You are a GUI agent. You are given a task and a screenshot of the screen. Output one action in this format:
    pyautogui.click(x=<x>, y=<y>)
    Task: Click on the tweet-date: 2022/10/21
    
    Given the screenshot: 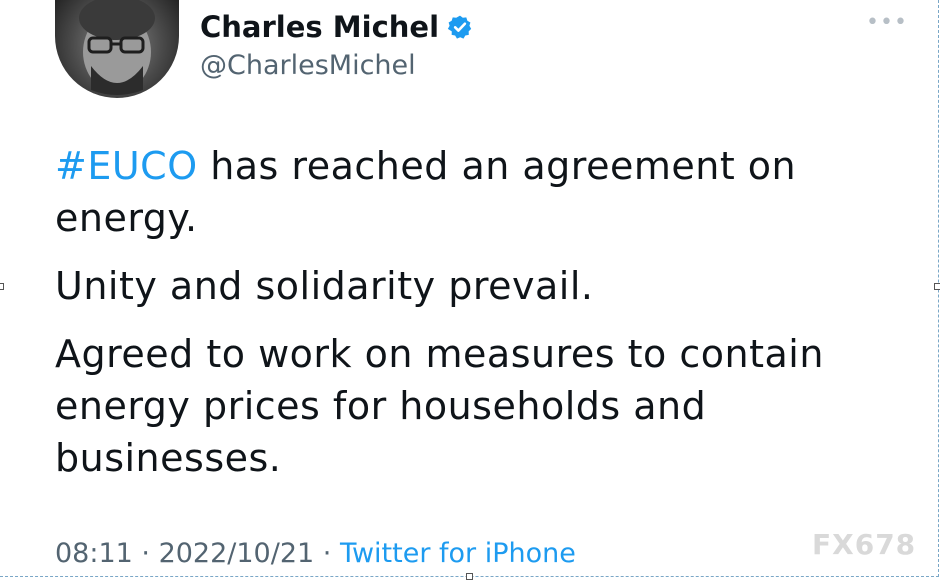 What is the action you would take?
    pyautogui.click(x=237, y=553)
    